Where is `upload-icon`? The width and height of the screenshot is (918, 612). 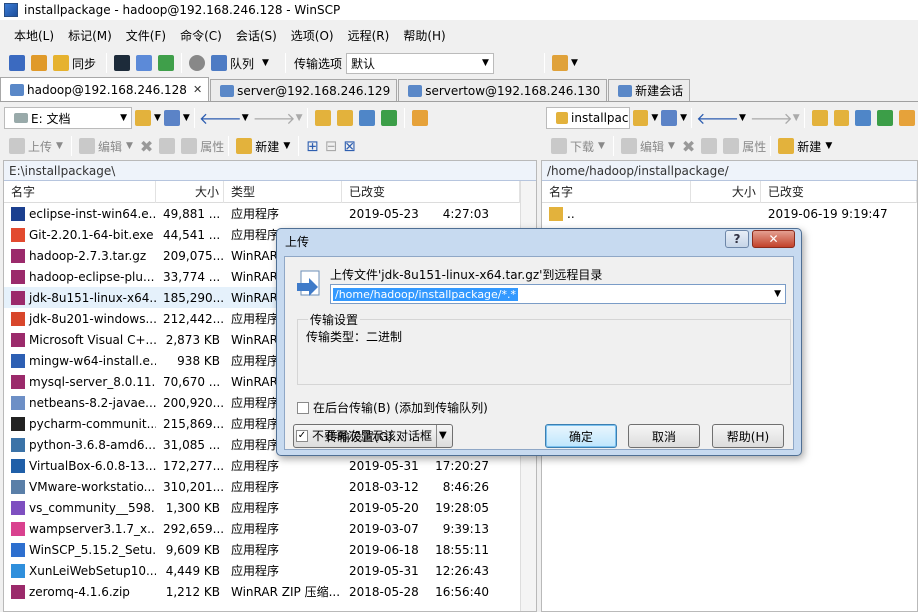 upload-icon is located at coordinates (17, 146).